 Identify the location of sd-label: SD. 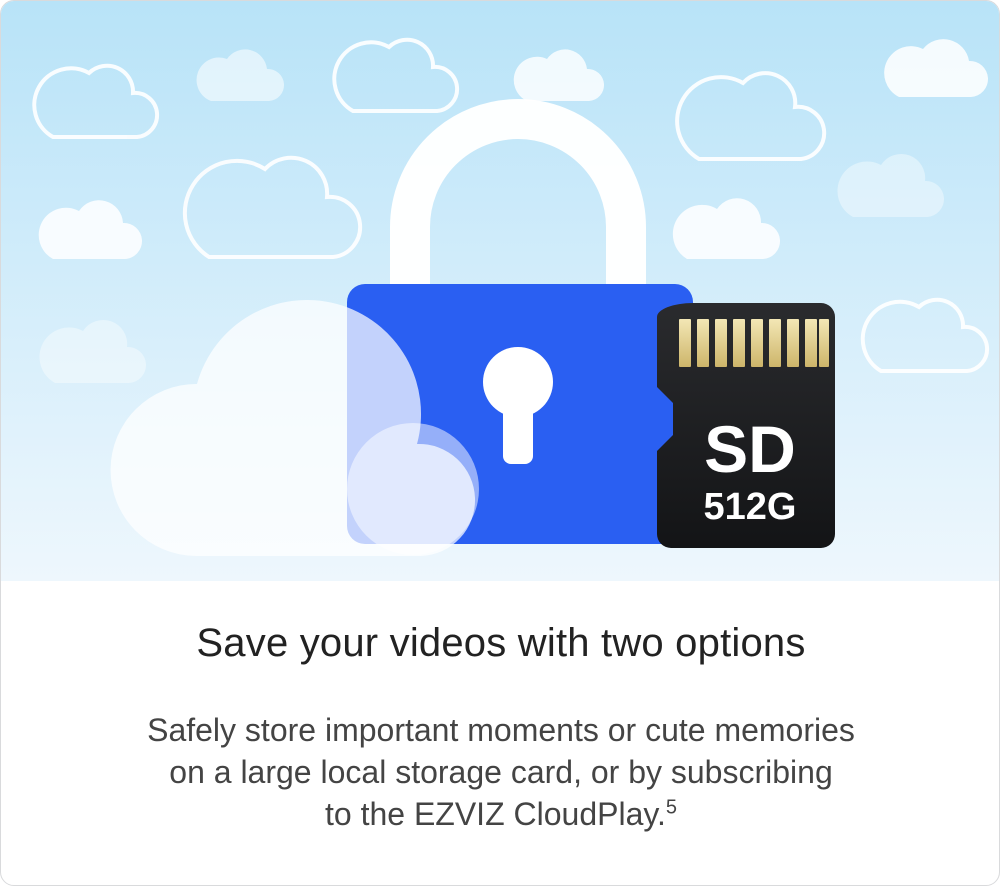
(750, 449).